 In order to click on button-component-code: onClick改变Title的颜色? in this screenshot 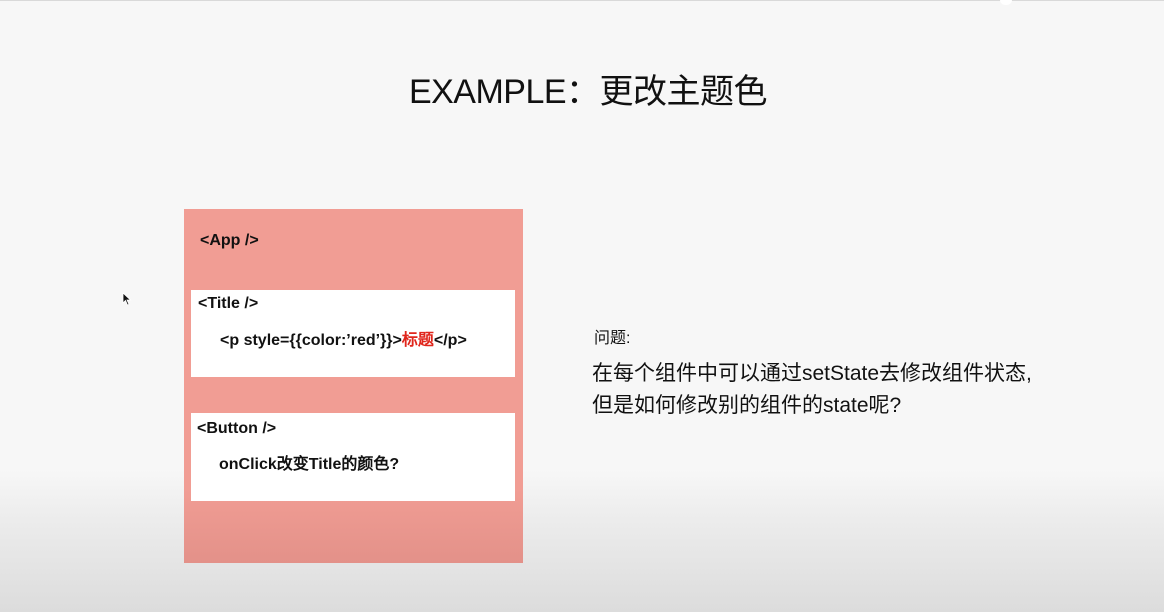, I will do `click(309, 464)`.